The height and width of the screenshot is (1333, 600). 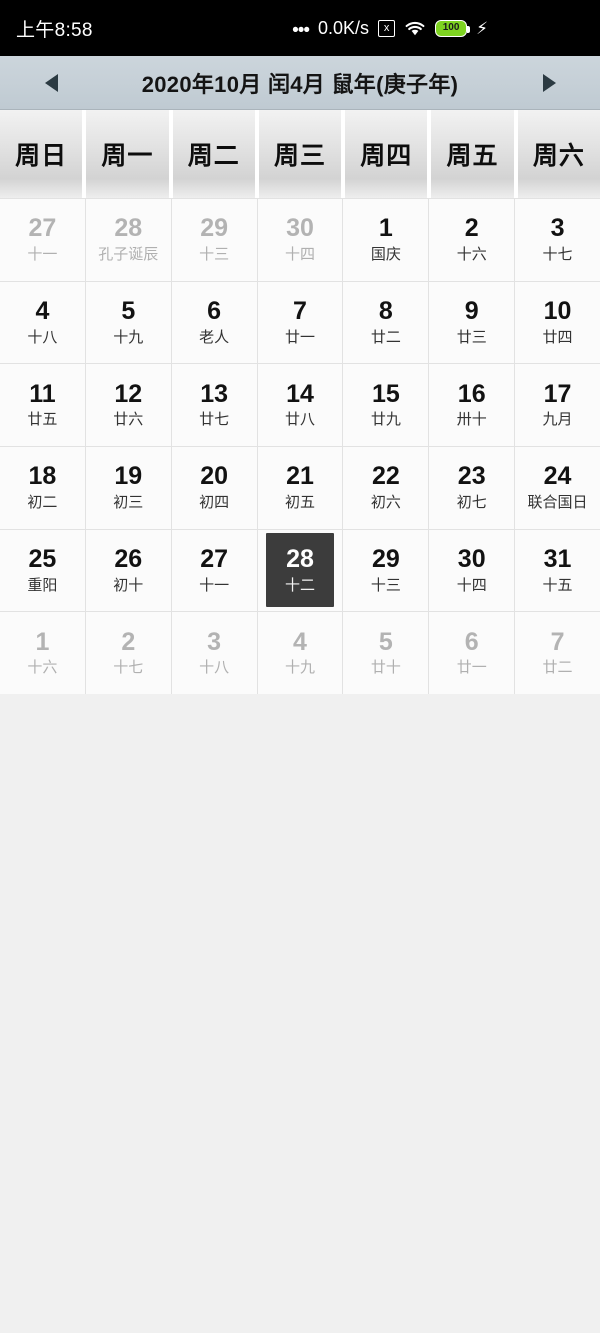 I want to click on calendar-day-cell: 5 十九, so click(x=128, y=322).